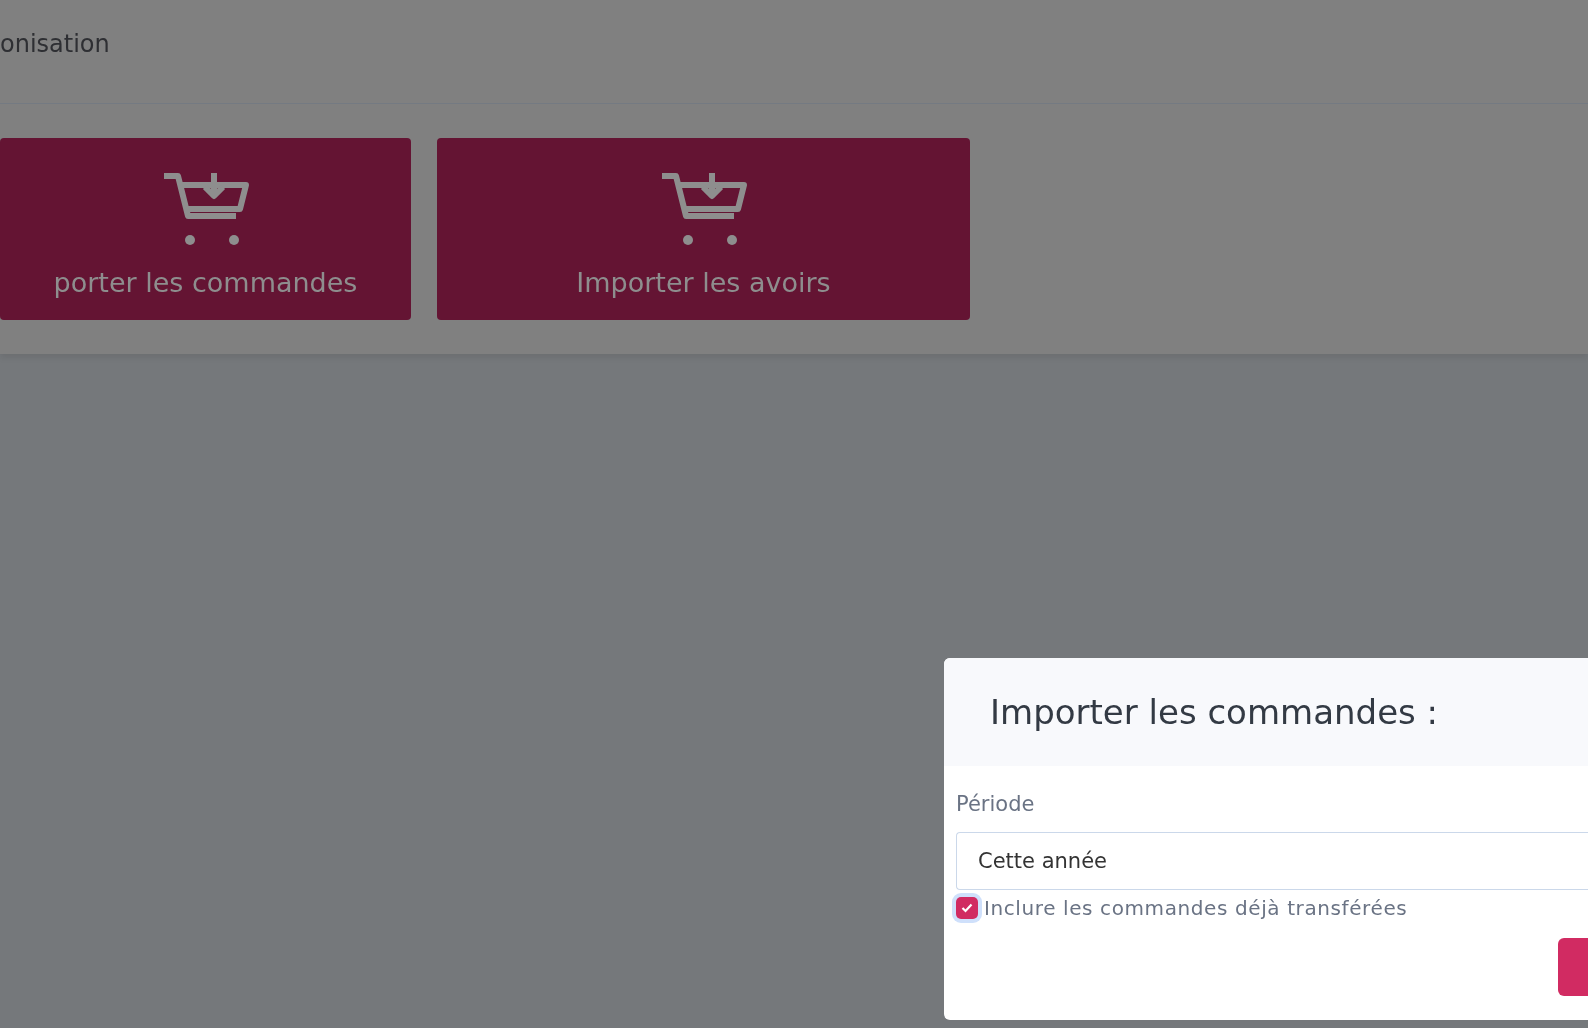 Image resolution: width=1588 pixels, height=1028 pixels. I want to click on import-button: porter les commandes, so click(205, 229).